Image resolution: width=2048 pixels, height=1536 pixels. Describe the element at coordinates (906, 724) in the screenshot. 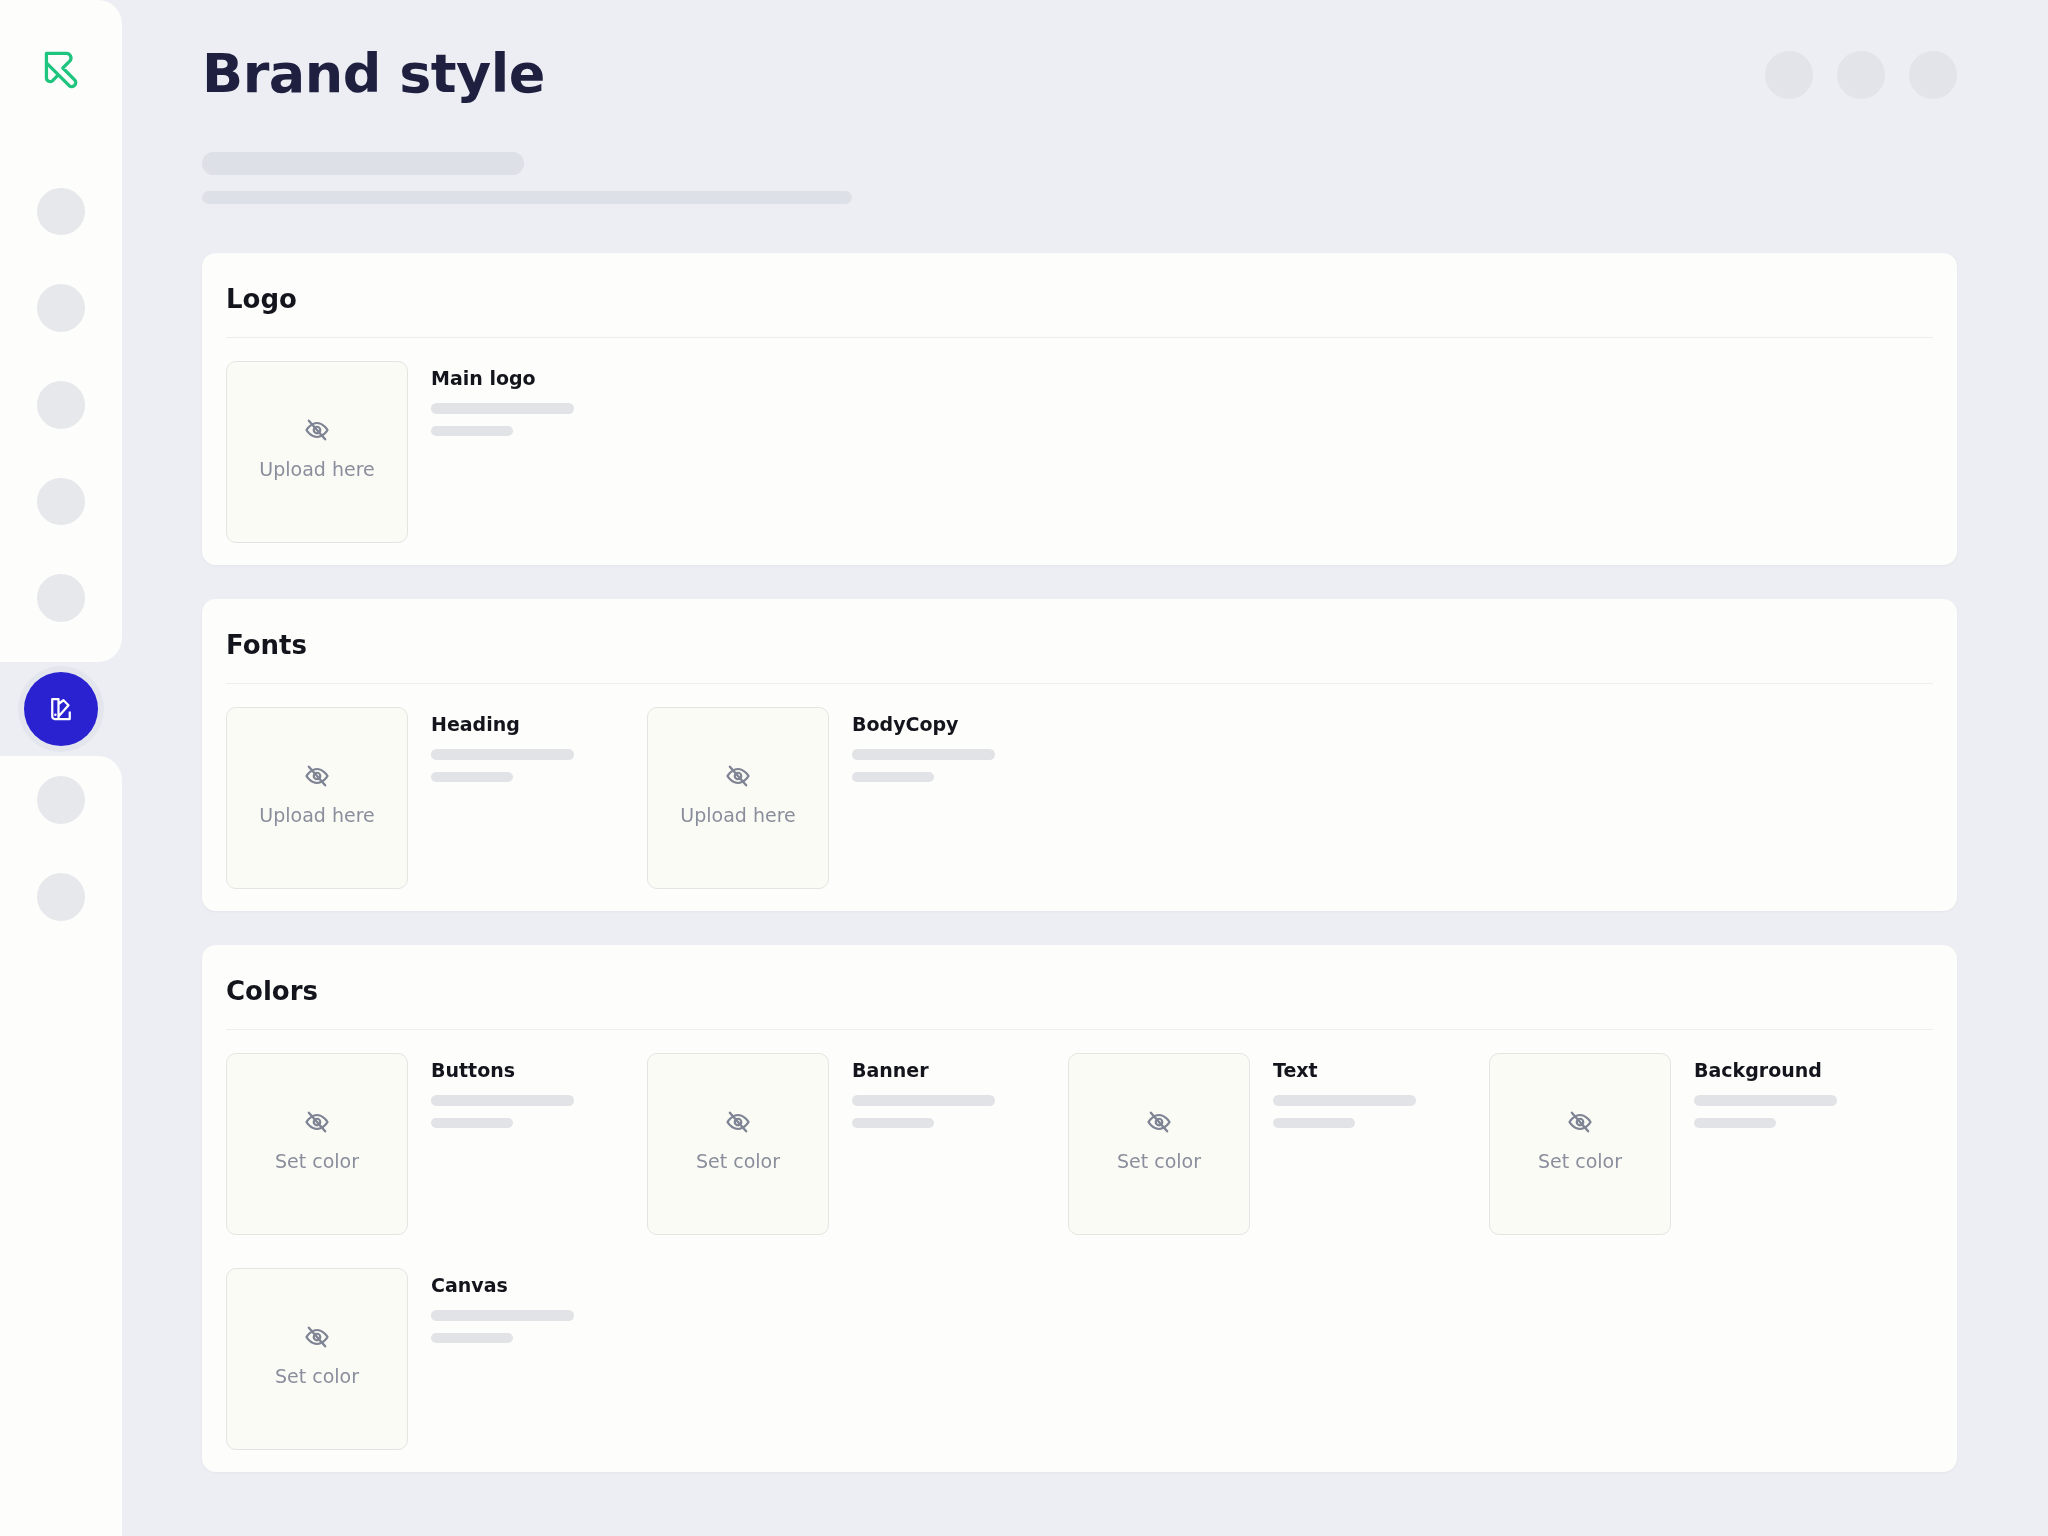

I see `item-title: BodyCopy` at that location.